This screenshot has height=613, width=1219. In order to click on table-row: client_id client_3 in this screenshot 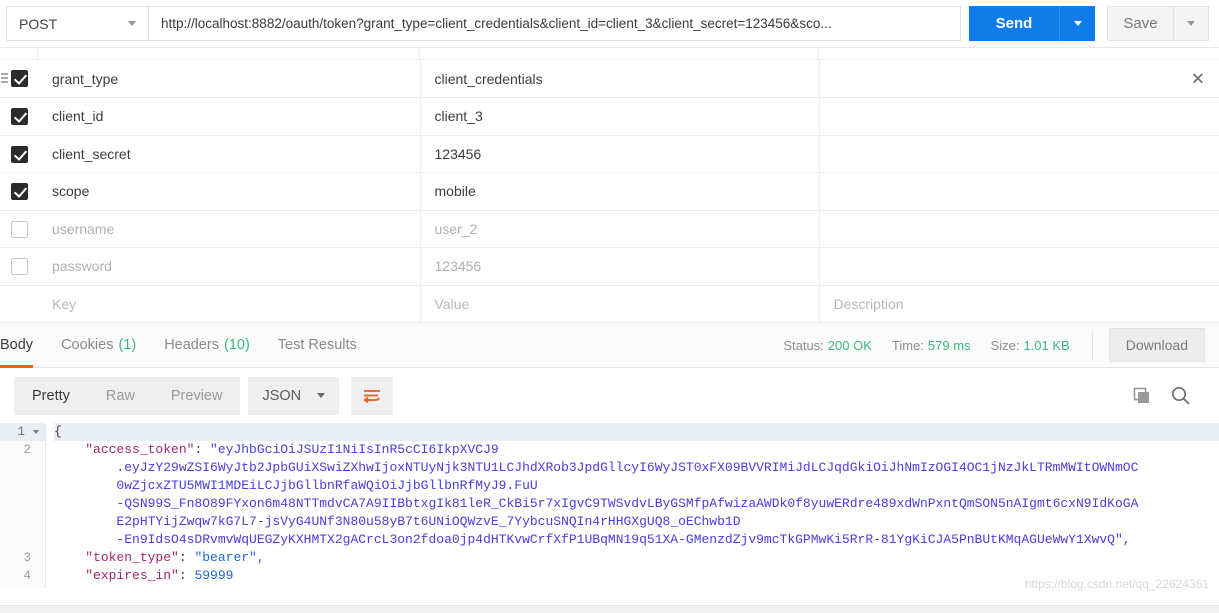, I will do `click(609, 116)`.